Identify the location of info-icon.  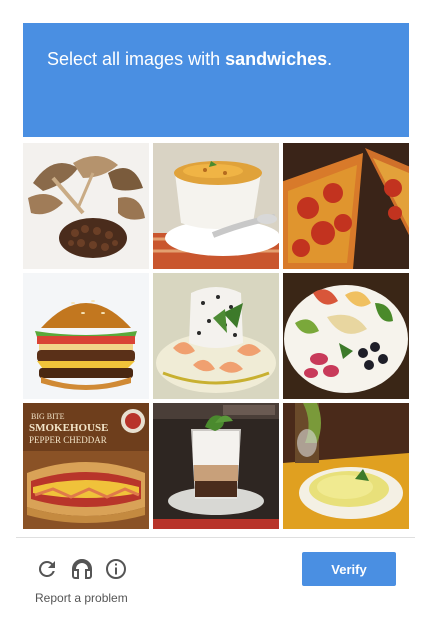
(116, 569).